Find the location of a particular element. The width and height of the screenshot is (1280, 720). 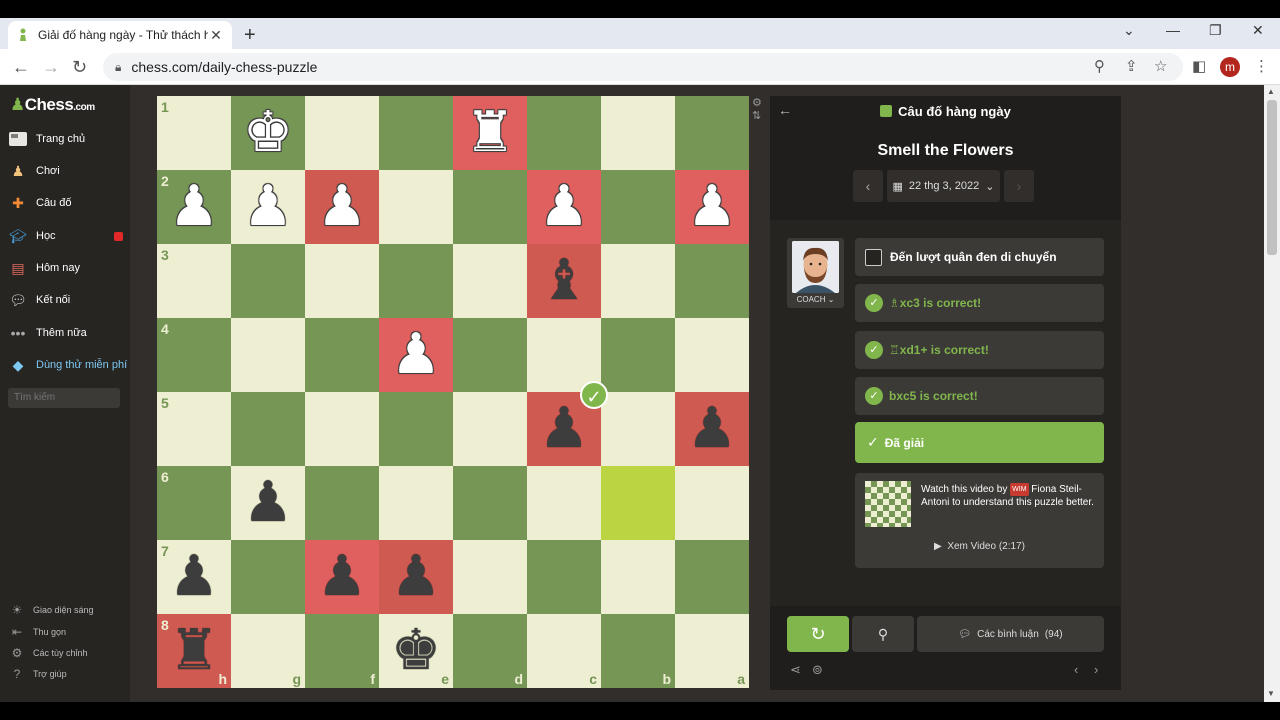

previous-day-button: ‹ is located at coordinates (868, 186).